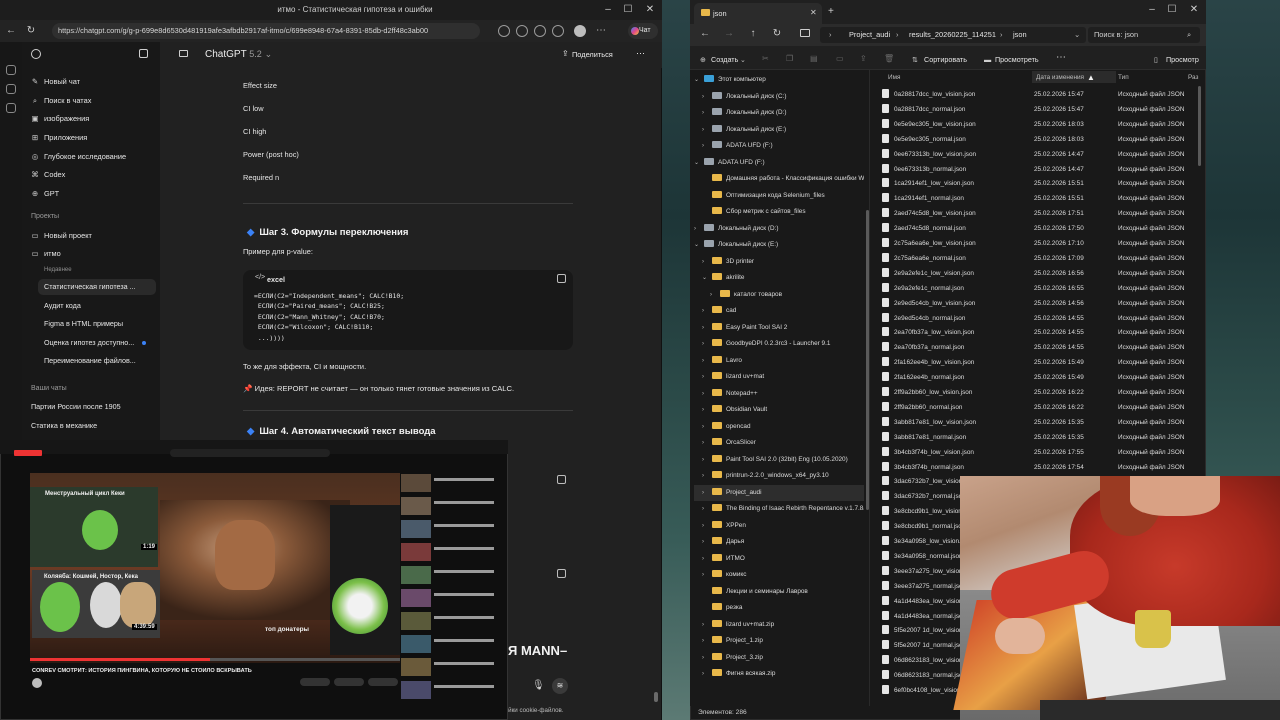 This screenshot has height=720, width=1280. What do you see at coordinates (952, 34) in the screenshot?
I see `breadcrumb-item: results_20260225_114251` at bounding box center [952, 34].